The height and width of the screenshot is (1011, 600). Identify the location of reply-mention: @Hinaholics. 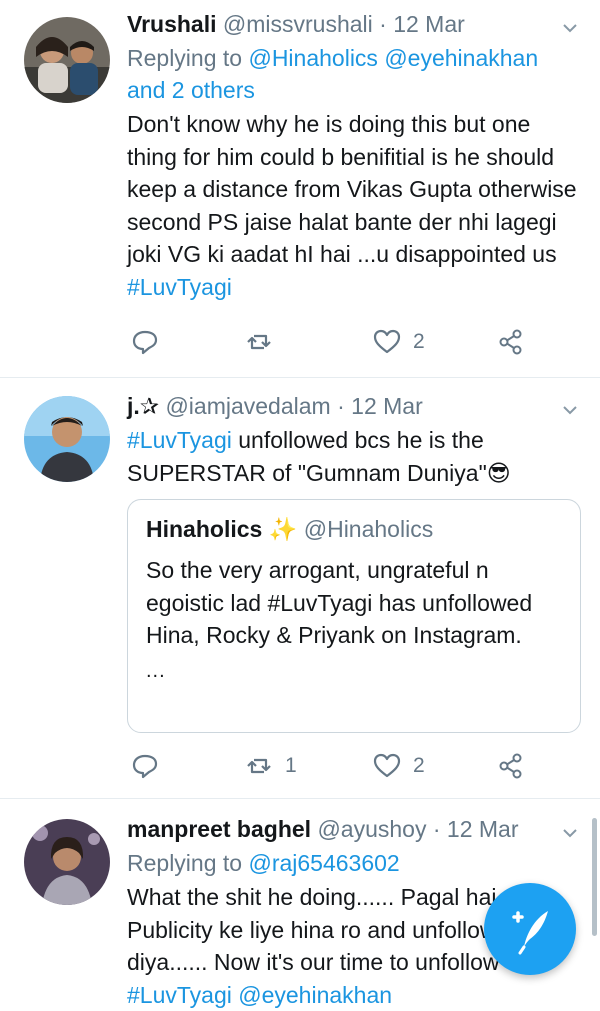
(312, 58).